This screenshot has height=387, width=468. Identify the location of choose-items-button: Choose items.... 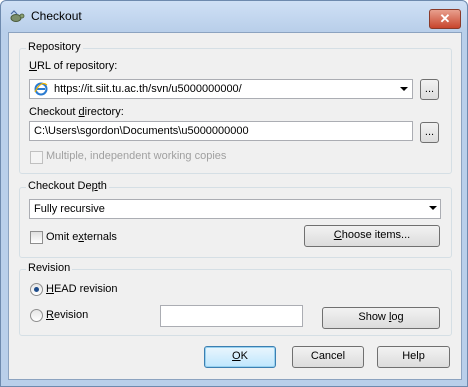
(372, 236).